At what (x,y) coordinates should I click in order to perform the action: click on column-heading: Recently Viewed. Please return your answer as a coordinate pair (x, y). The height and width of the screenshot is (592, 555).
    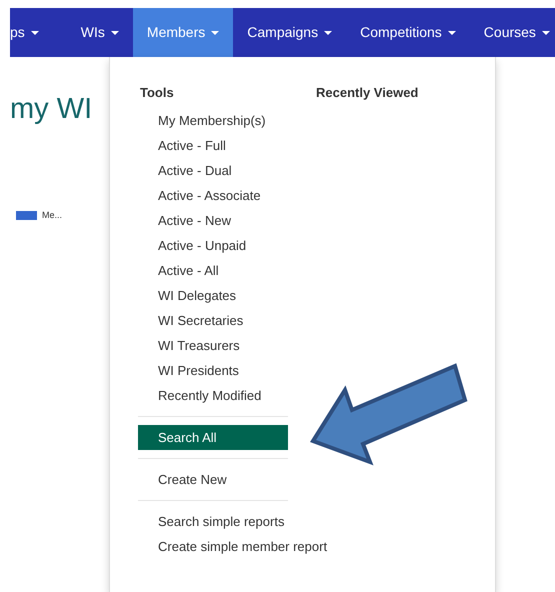
    Looking at the image, I should click on (367, 92).